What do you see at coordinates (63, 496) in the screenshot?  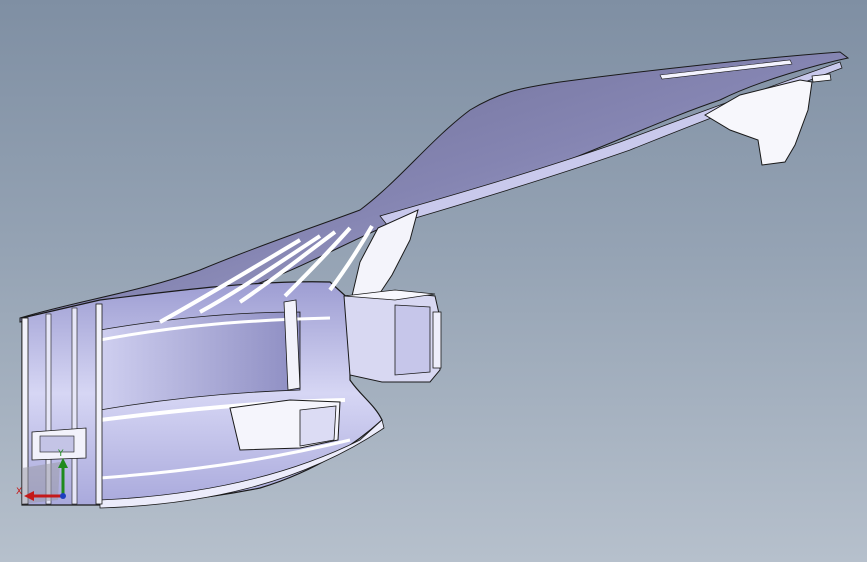 I see `z-axis-dot` at bounding box center [63, 496].